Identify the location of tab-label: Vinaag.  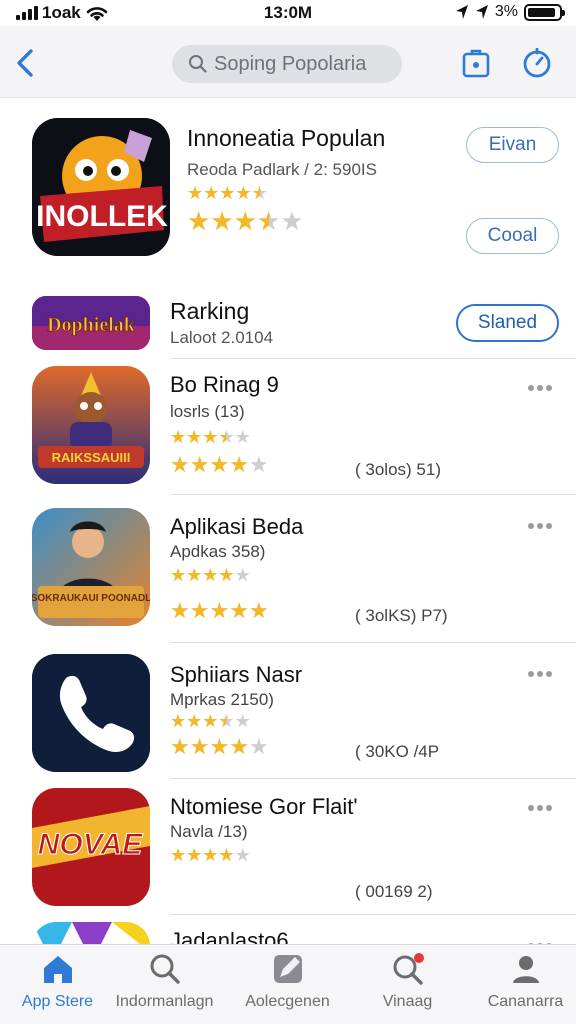
(407, 1001).